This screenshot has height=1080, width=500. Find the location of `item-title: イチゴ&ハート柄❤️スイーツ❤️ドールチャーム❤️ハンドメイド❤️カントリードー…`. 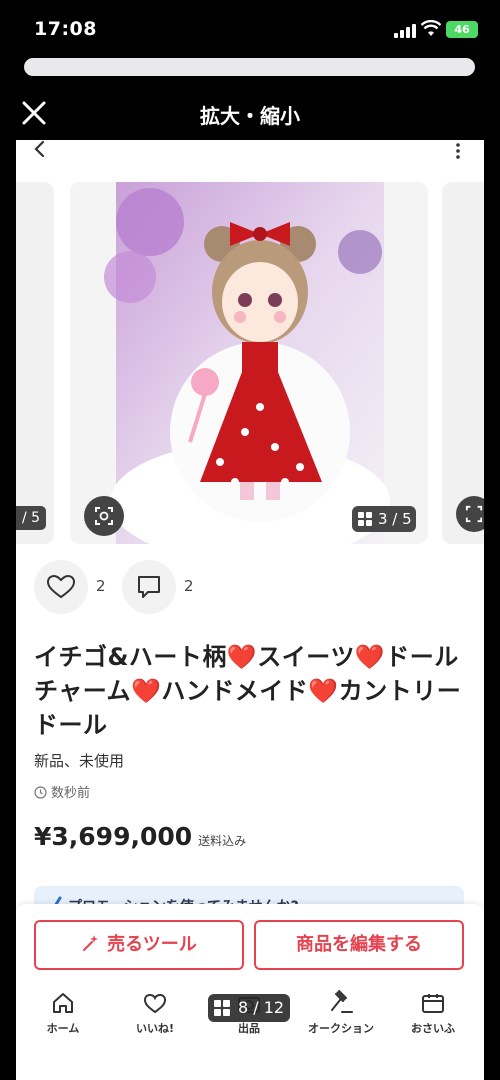

item-title: イチゴ&ハート柄❤️スイーツ❤️ドールチャーム❤️ハンドメイド❤️カントリードー… is located at coordinates (248, 691).